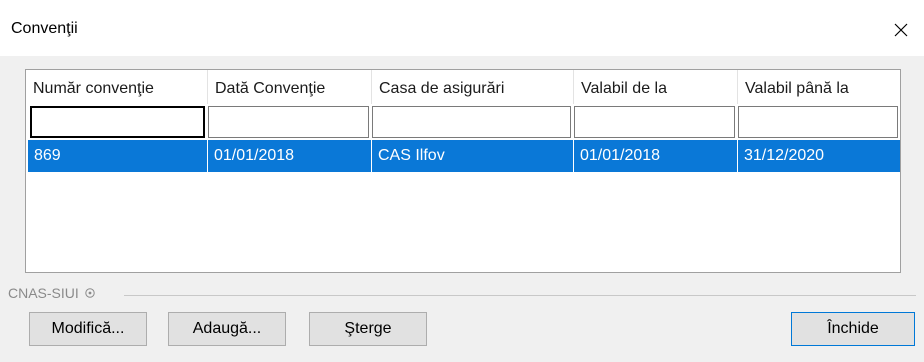 This screenshot has height=362, width=924. I want to click on filter-valabil-pana-la-input, so click(818, 122).